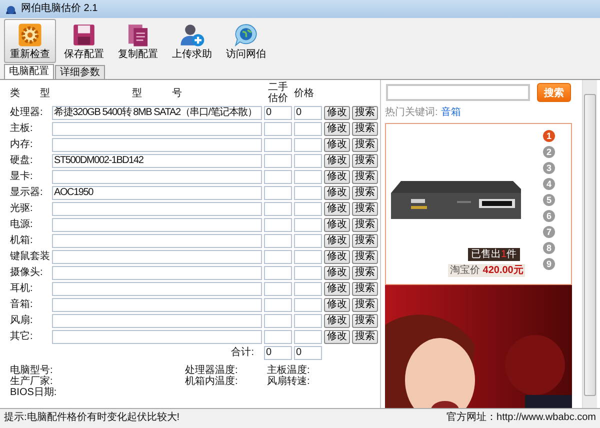 Image resolution: width=600 pixels, height=428 pixels. Describe the element at coordinates (278, 113) in the screenshot. I see `used-price-field: 0` at that location.